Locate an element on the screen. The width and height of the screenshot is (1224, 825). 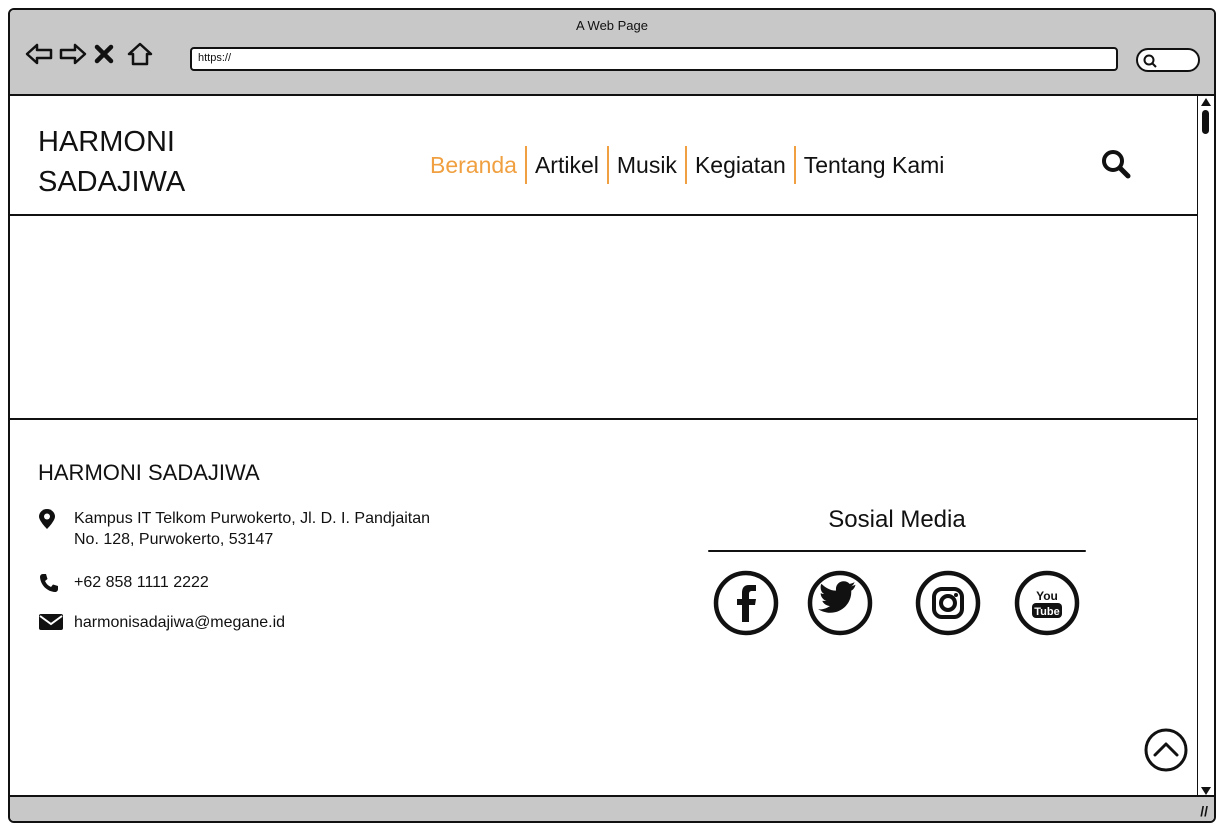
window-title: A Web Page is located at coordinates (612, 25).